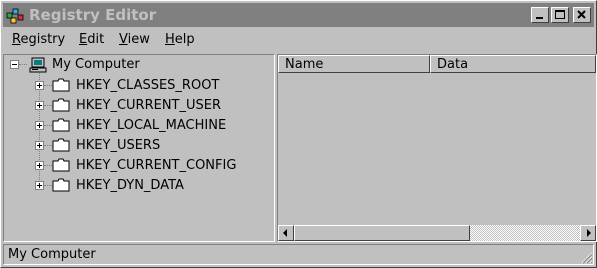 The image size is (597, 268). Describe the element at coordinates (453, 64) in the screenshot. I see `column-header-label: Data` at that location.